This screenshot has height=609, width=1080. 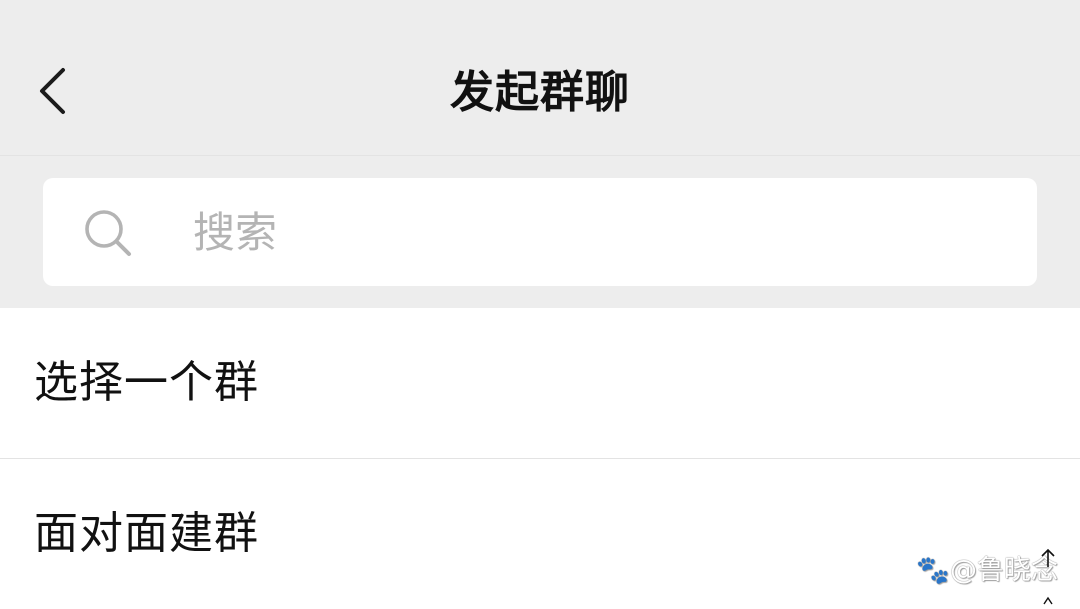 I want to click on list-item-label: 选择一个群, so click(x=146, y=382).